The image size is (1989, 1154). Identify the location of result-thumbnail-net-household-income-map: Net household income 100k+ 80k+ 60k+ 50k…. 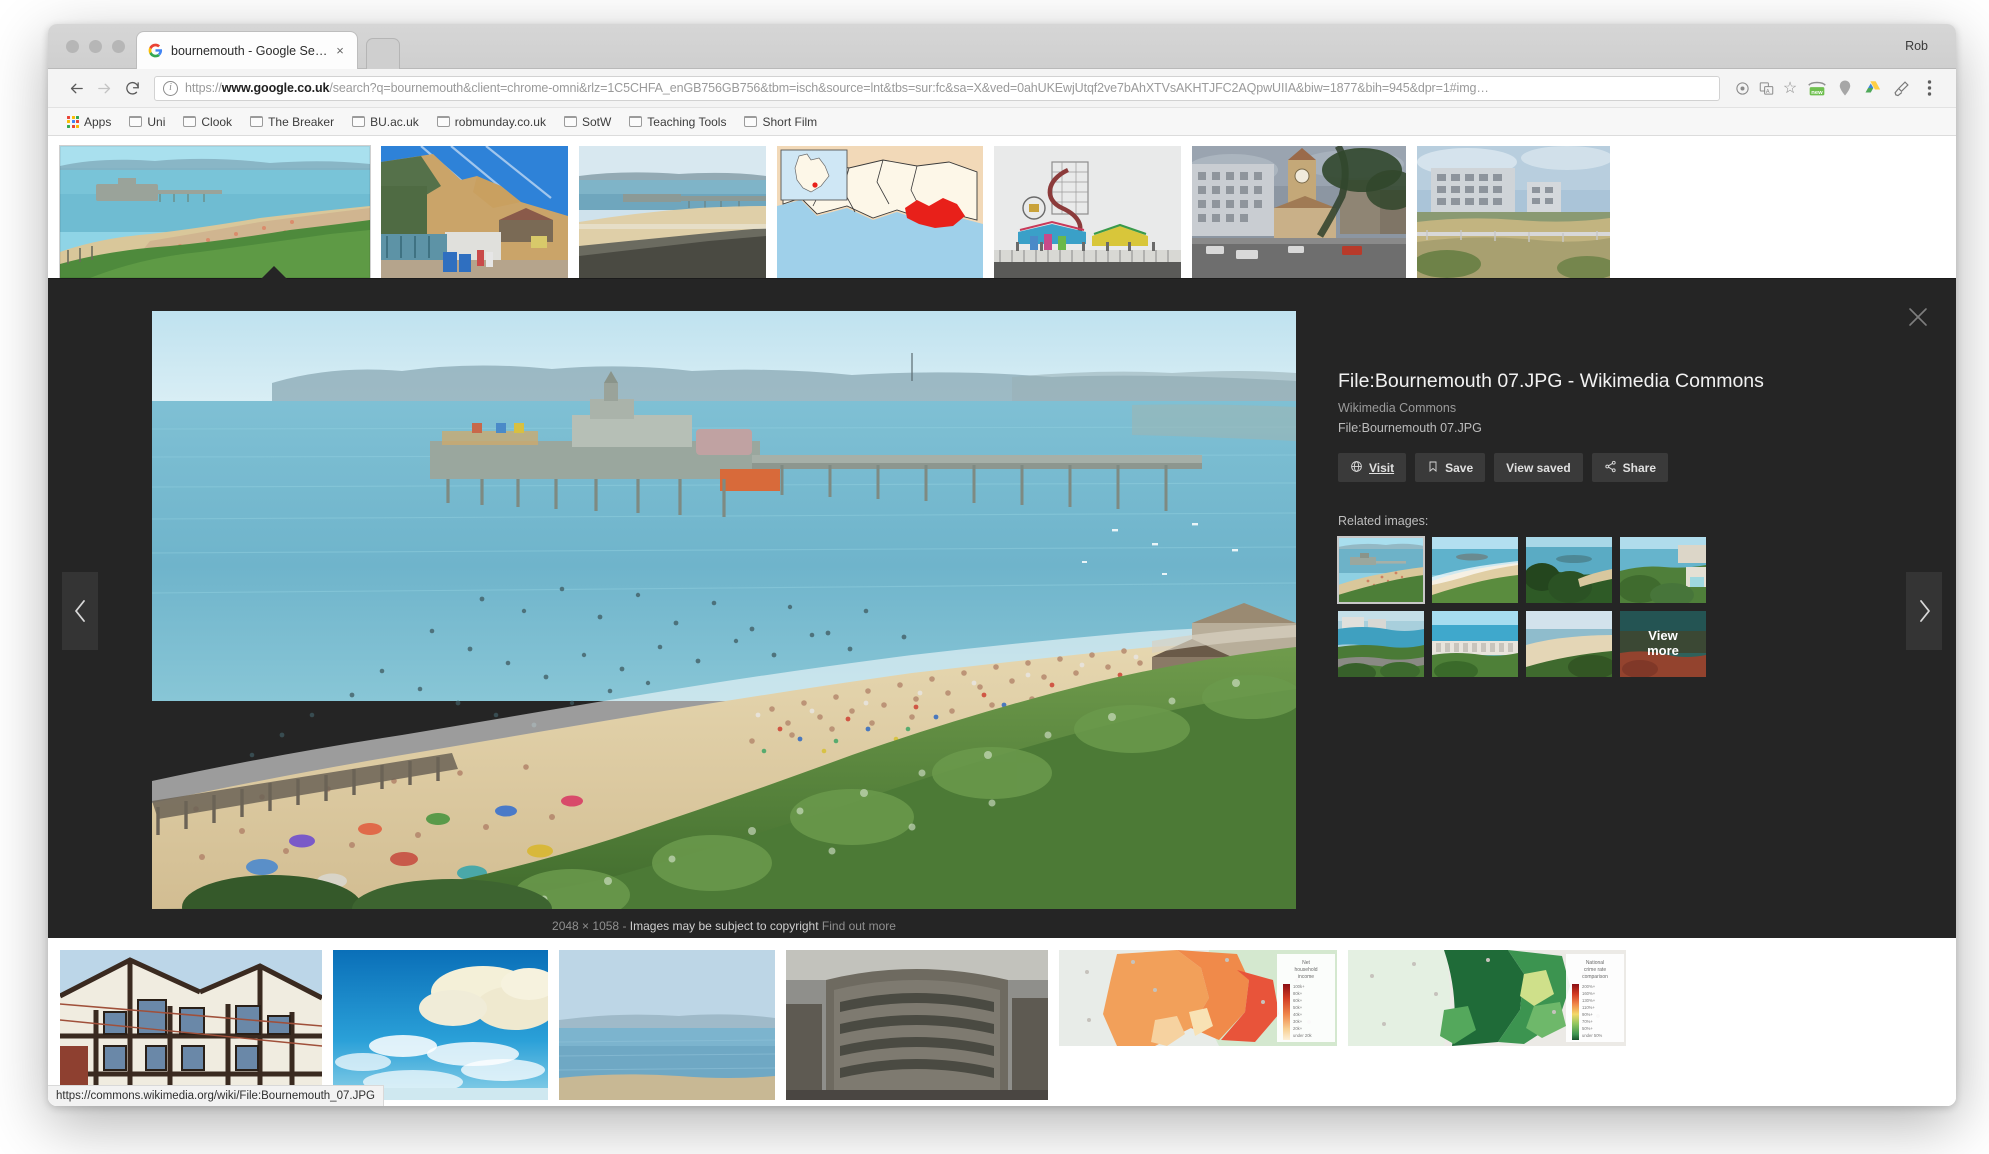
(1198, 998).